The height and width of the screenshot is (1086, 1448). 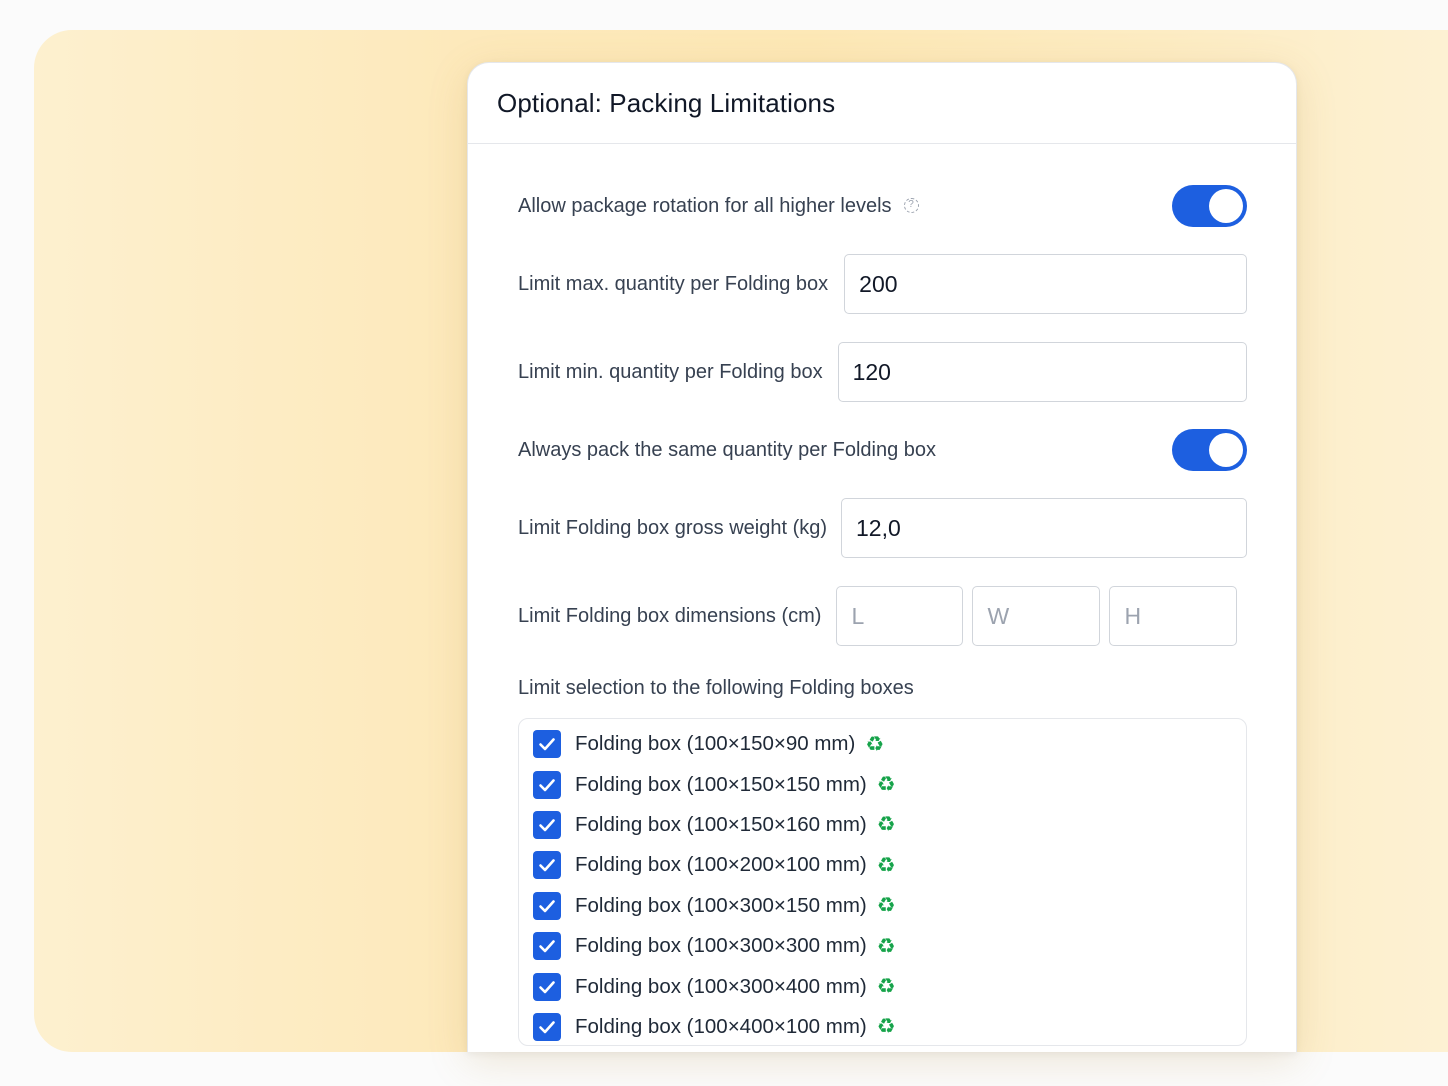 What do you see at coordinates (721, 1026) in the screenshot?
I see `item-label: Folding box (100×400×100 mm)` at bounding box center [721, 1026].